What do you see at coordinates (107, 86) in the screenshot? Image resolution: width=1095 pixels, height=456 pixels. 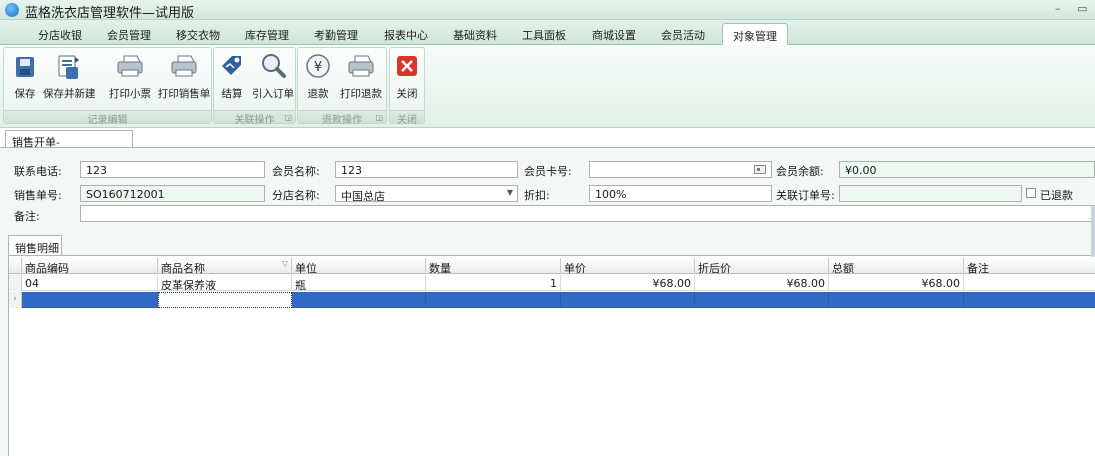 I see `ribbon-group-record-edit: 保存 保存并新建 打印小票 打印销售单 记录编辑` at bounding box center [107, 86].